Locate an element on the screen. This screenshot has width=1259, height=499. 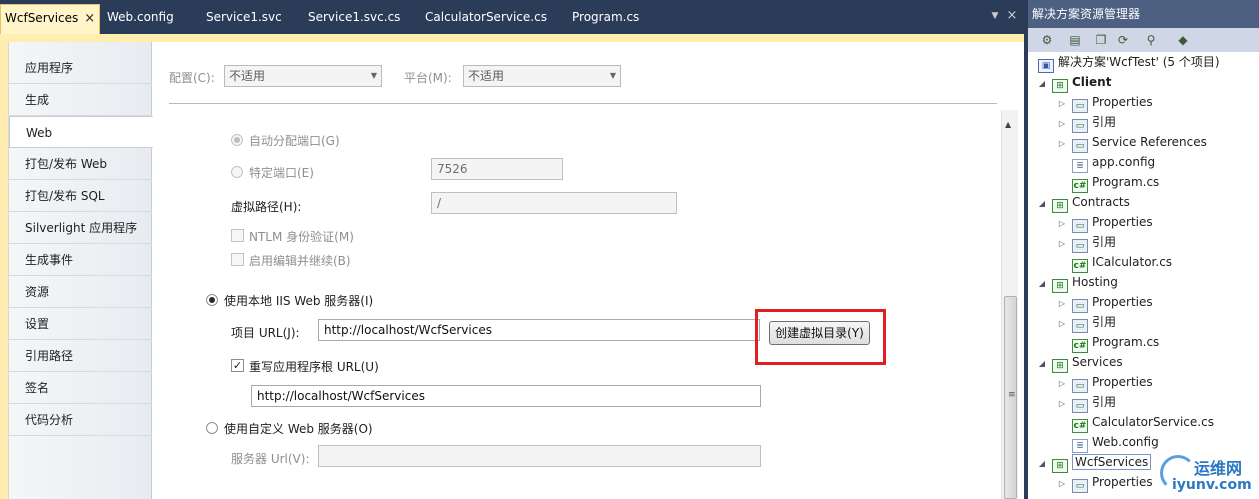
tree-node: c# CalculatorService.cs is located at coordinates (1135, 422).